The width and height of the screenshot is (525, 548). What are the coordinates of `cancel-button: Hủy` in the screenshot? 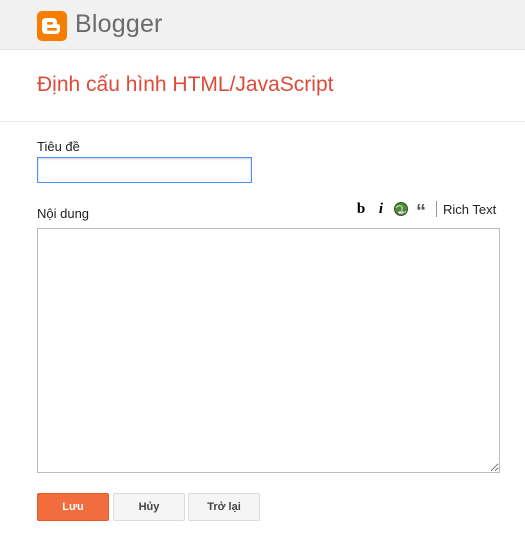 It's located at (149, 507).